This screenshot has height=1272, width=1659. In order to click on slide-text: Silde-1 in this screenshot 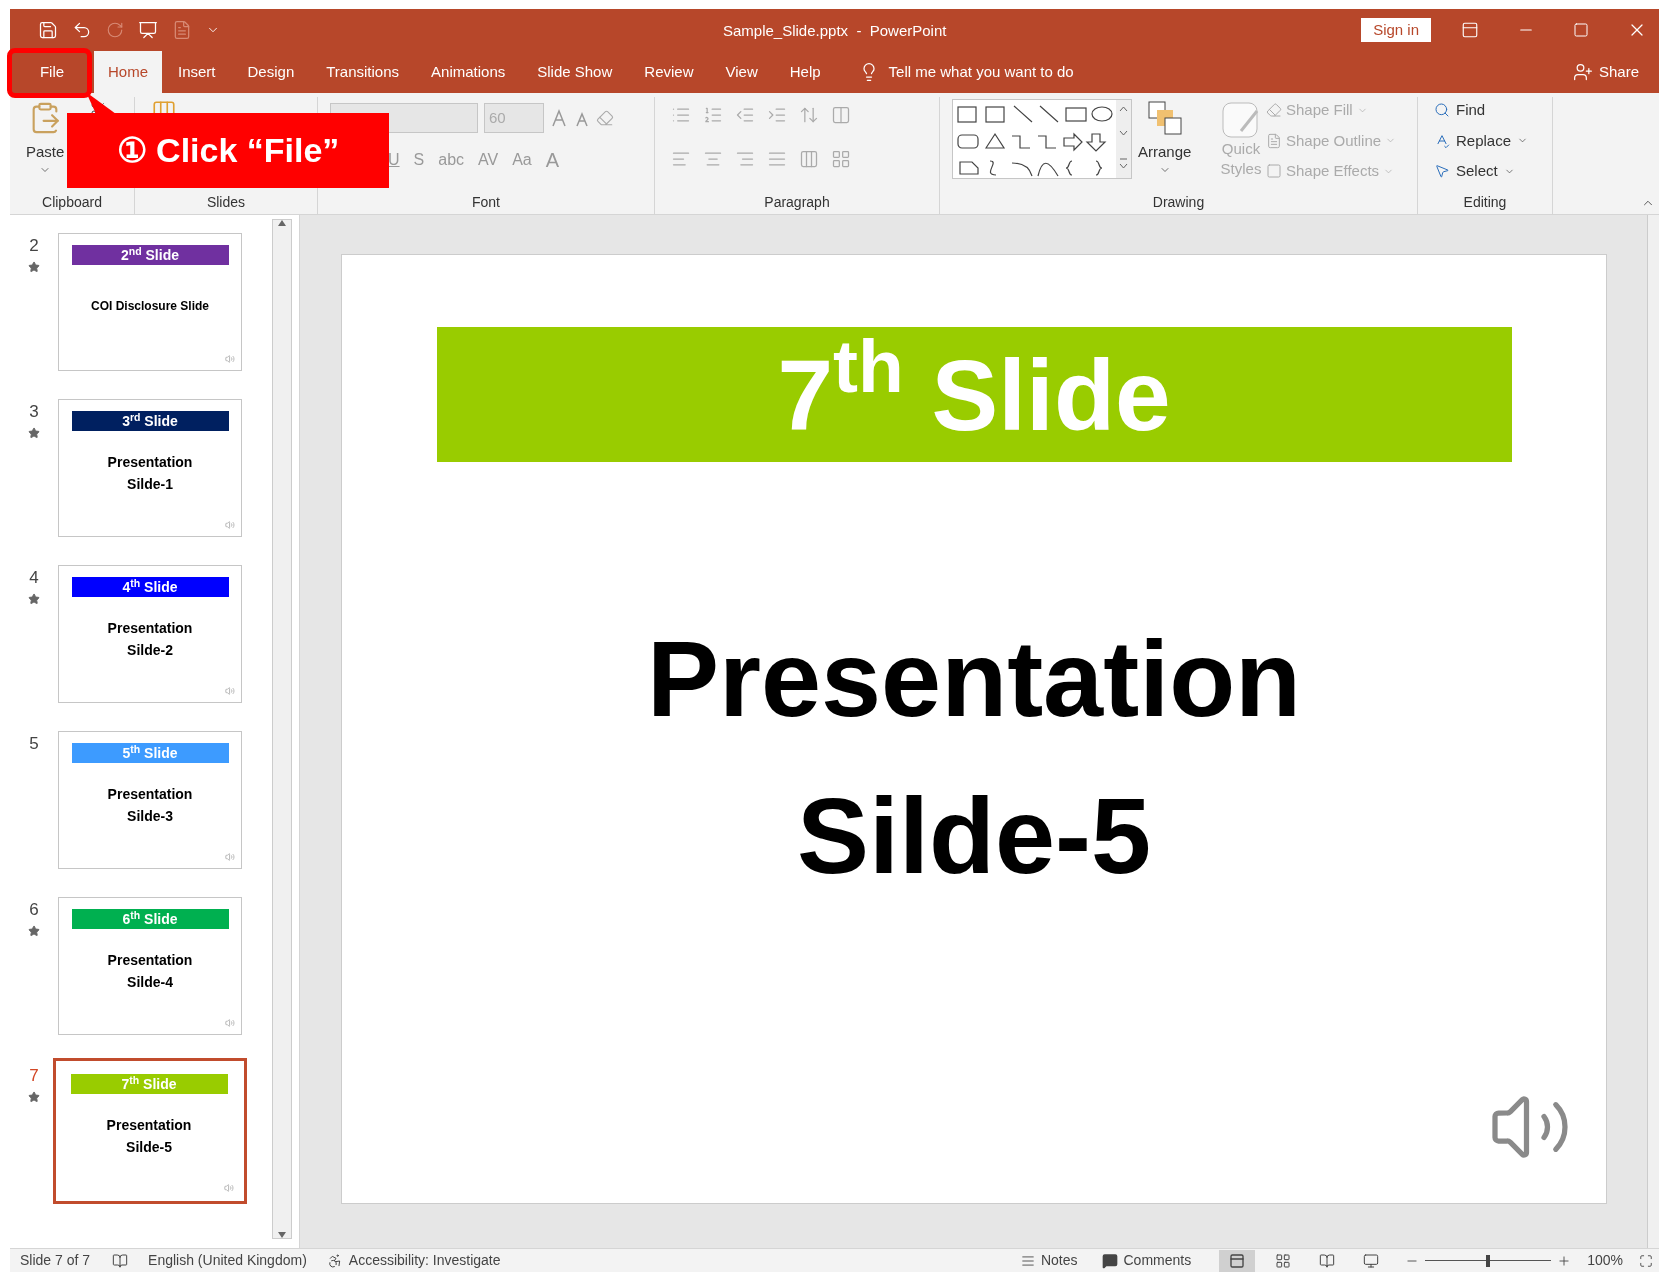, I will do `click(150, 484)`.